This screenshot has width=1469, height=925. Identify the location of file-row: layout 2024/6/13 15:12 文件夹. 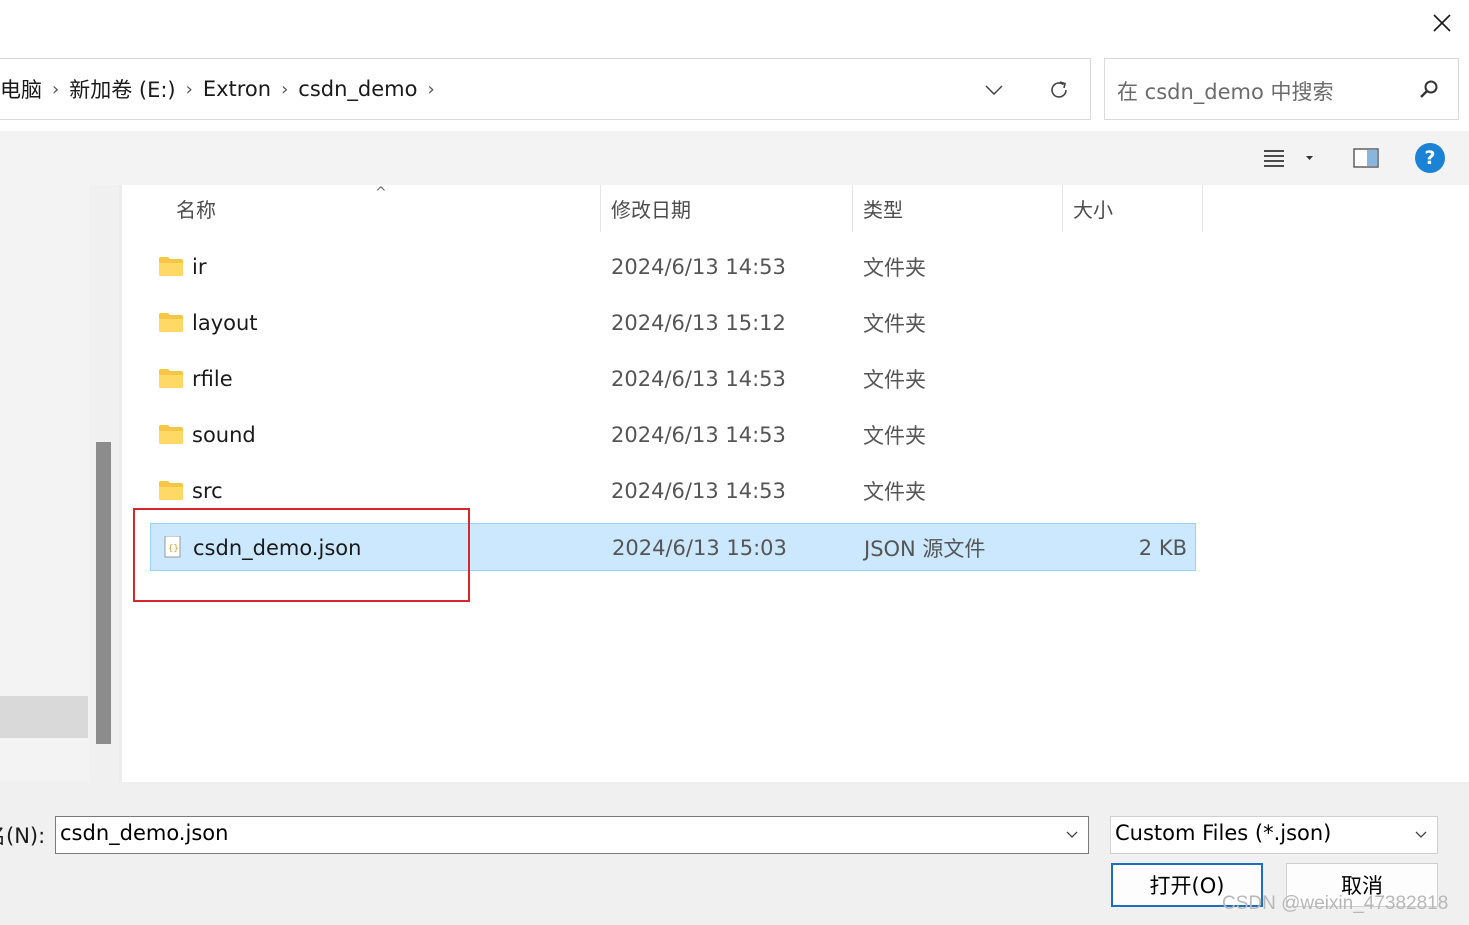
(673, 323).